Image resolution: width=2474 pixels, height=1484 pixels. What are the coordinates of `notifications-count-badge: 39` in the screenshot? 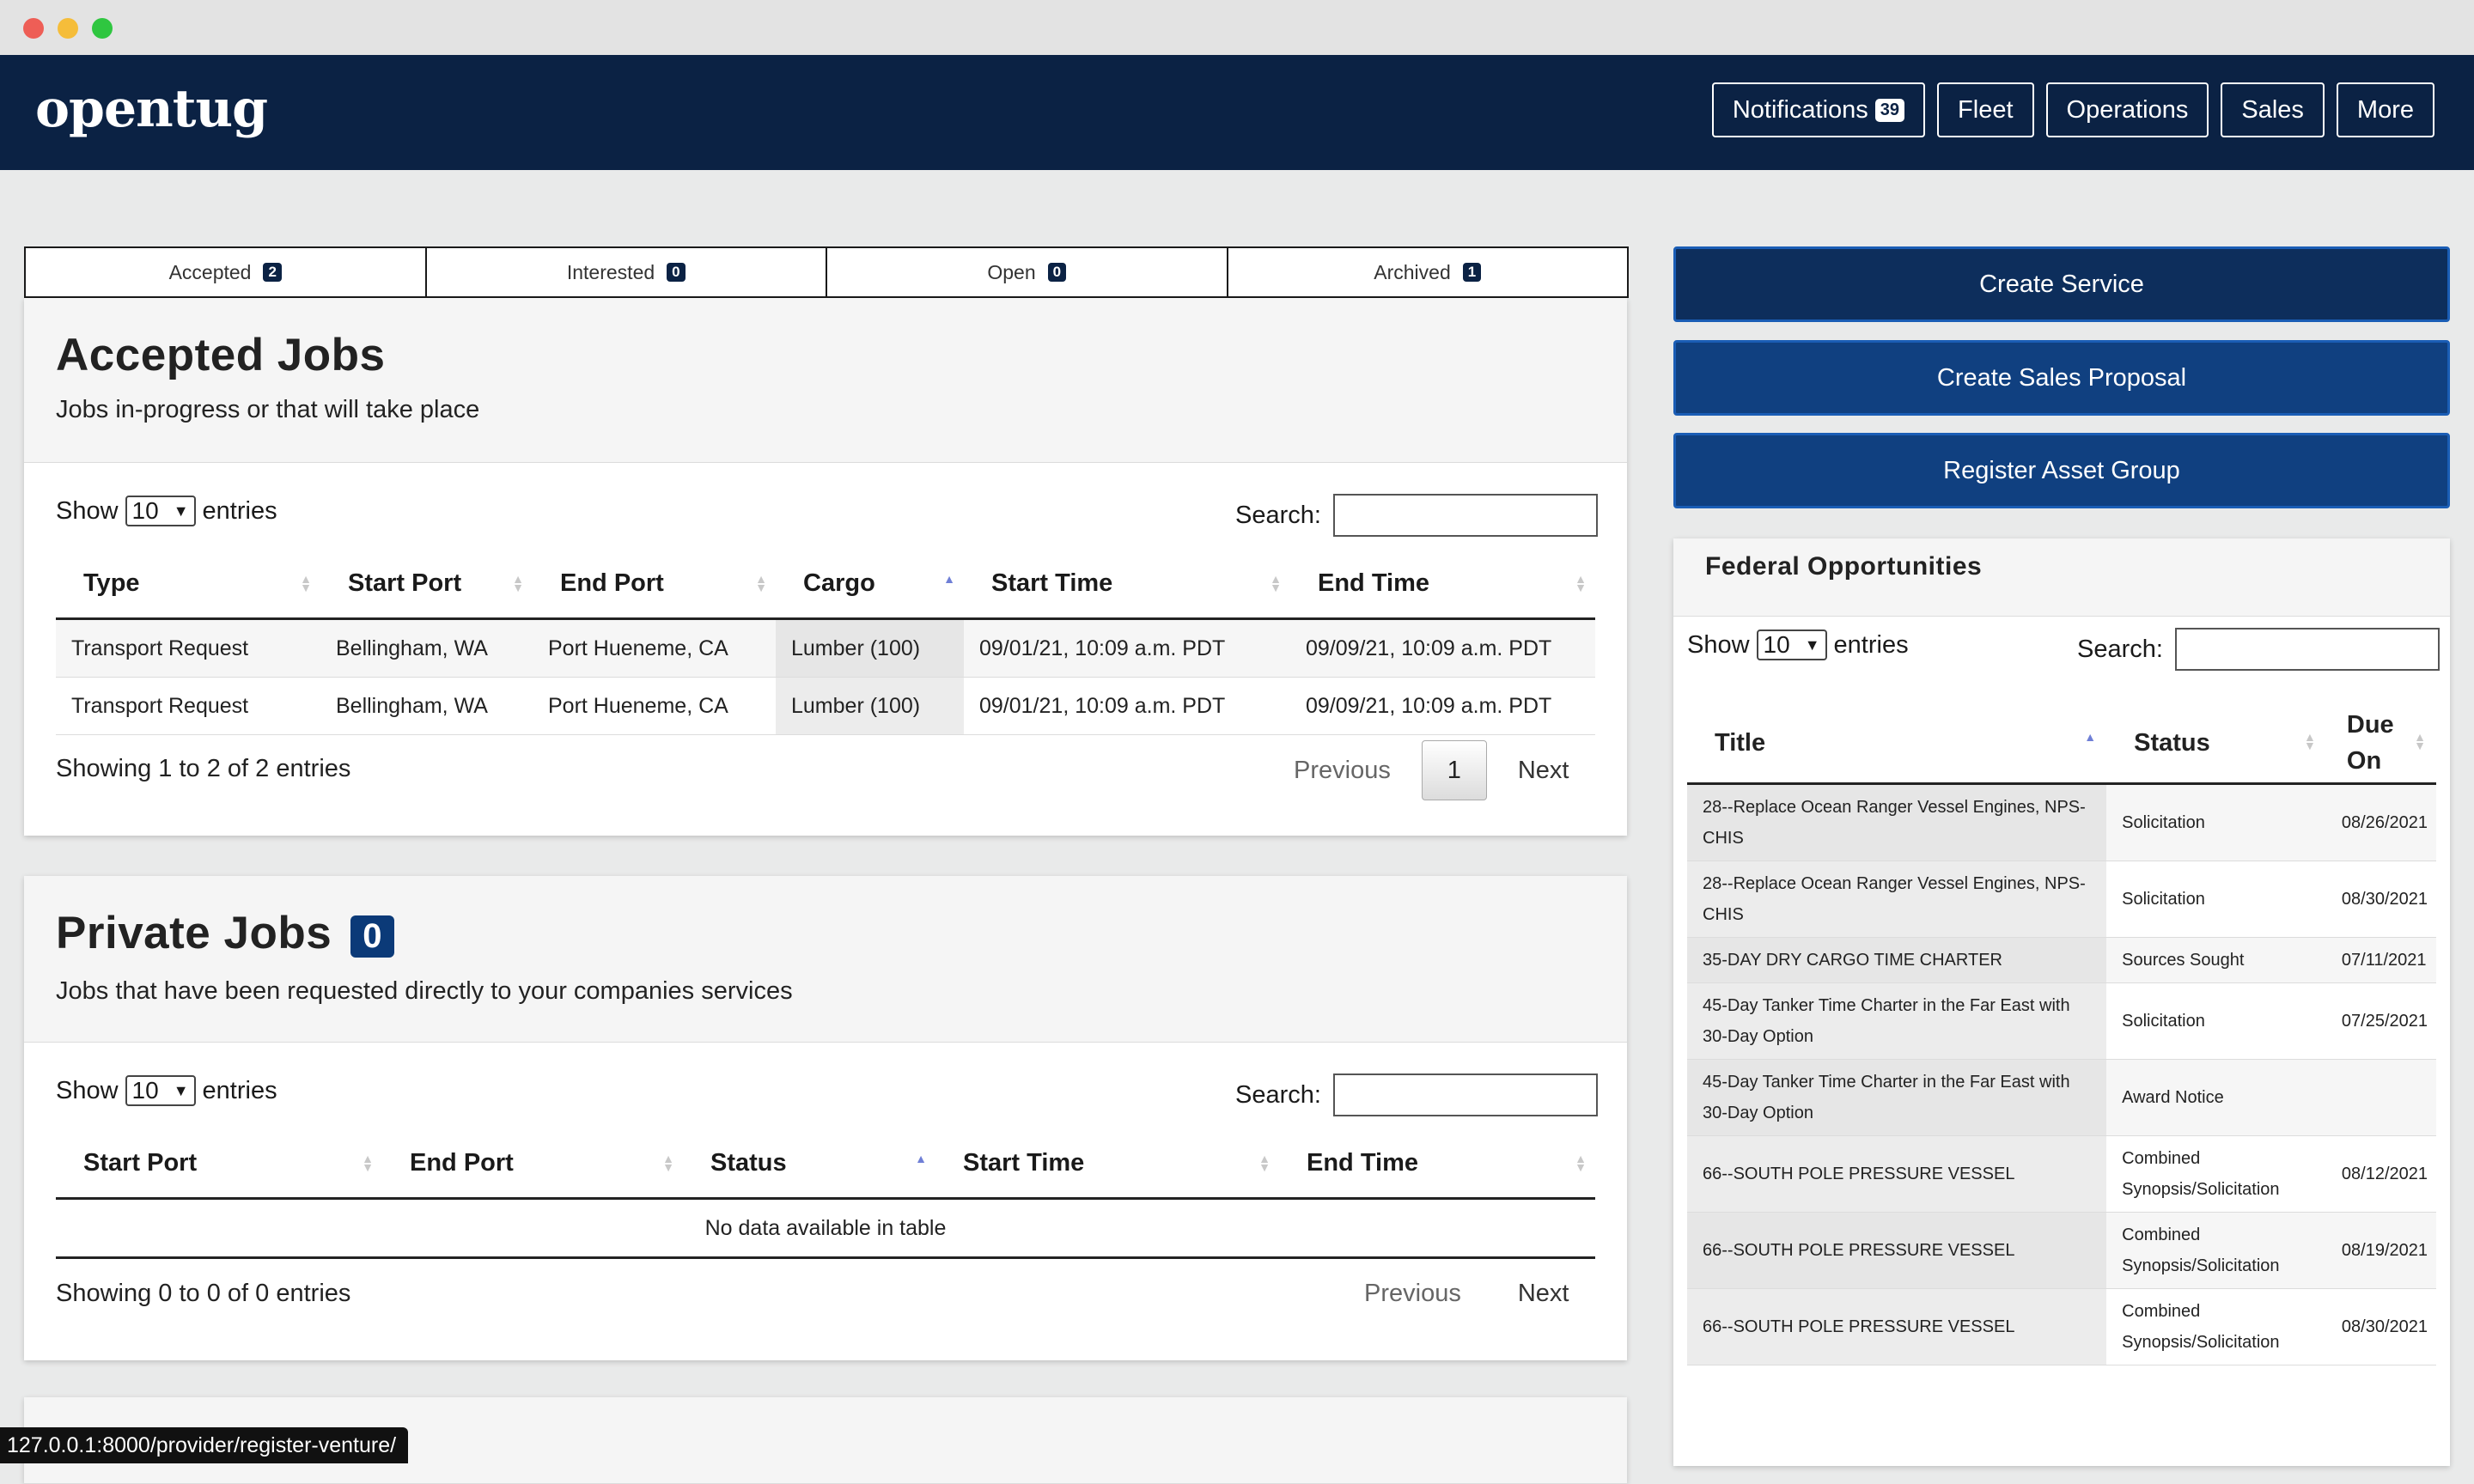 It's located at (1889, 110).